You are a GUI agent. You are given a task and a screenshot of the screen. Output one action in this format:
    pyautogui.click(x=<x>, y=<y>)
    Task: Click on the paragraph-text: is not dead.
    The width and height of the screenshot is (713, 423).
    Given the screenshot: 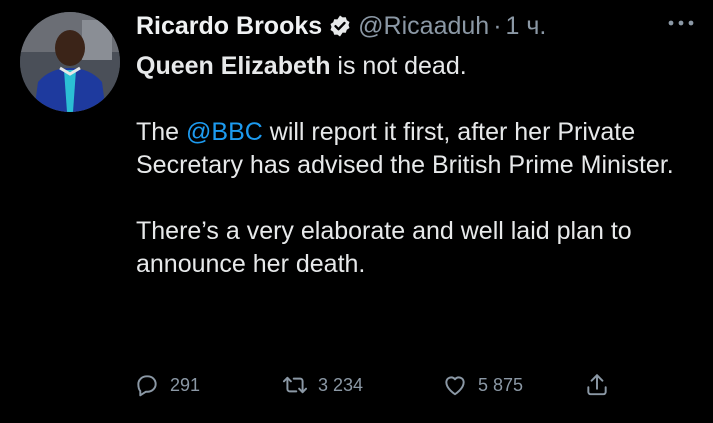 What is the action you would take?
    pyautogui.click(x=398, y=66)
    